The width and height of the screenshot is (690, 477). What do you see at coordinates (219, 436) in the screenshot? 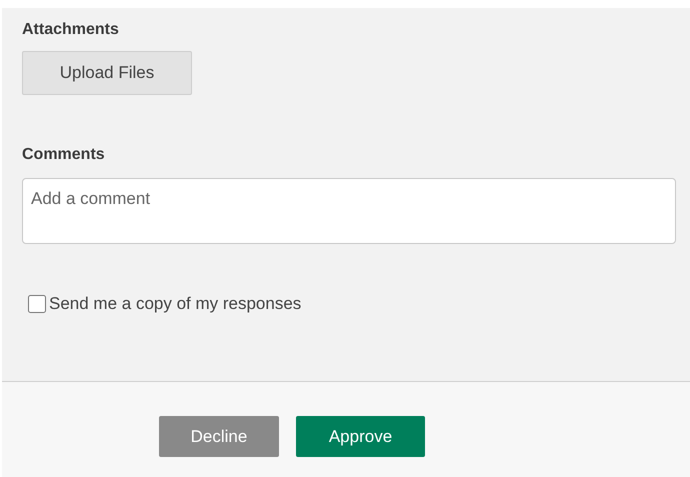
I see `decline-button: Decline` at bounding box center [219, 436].